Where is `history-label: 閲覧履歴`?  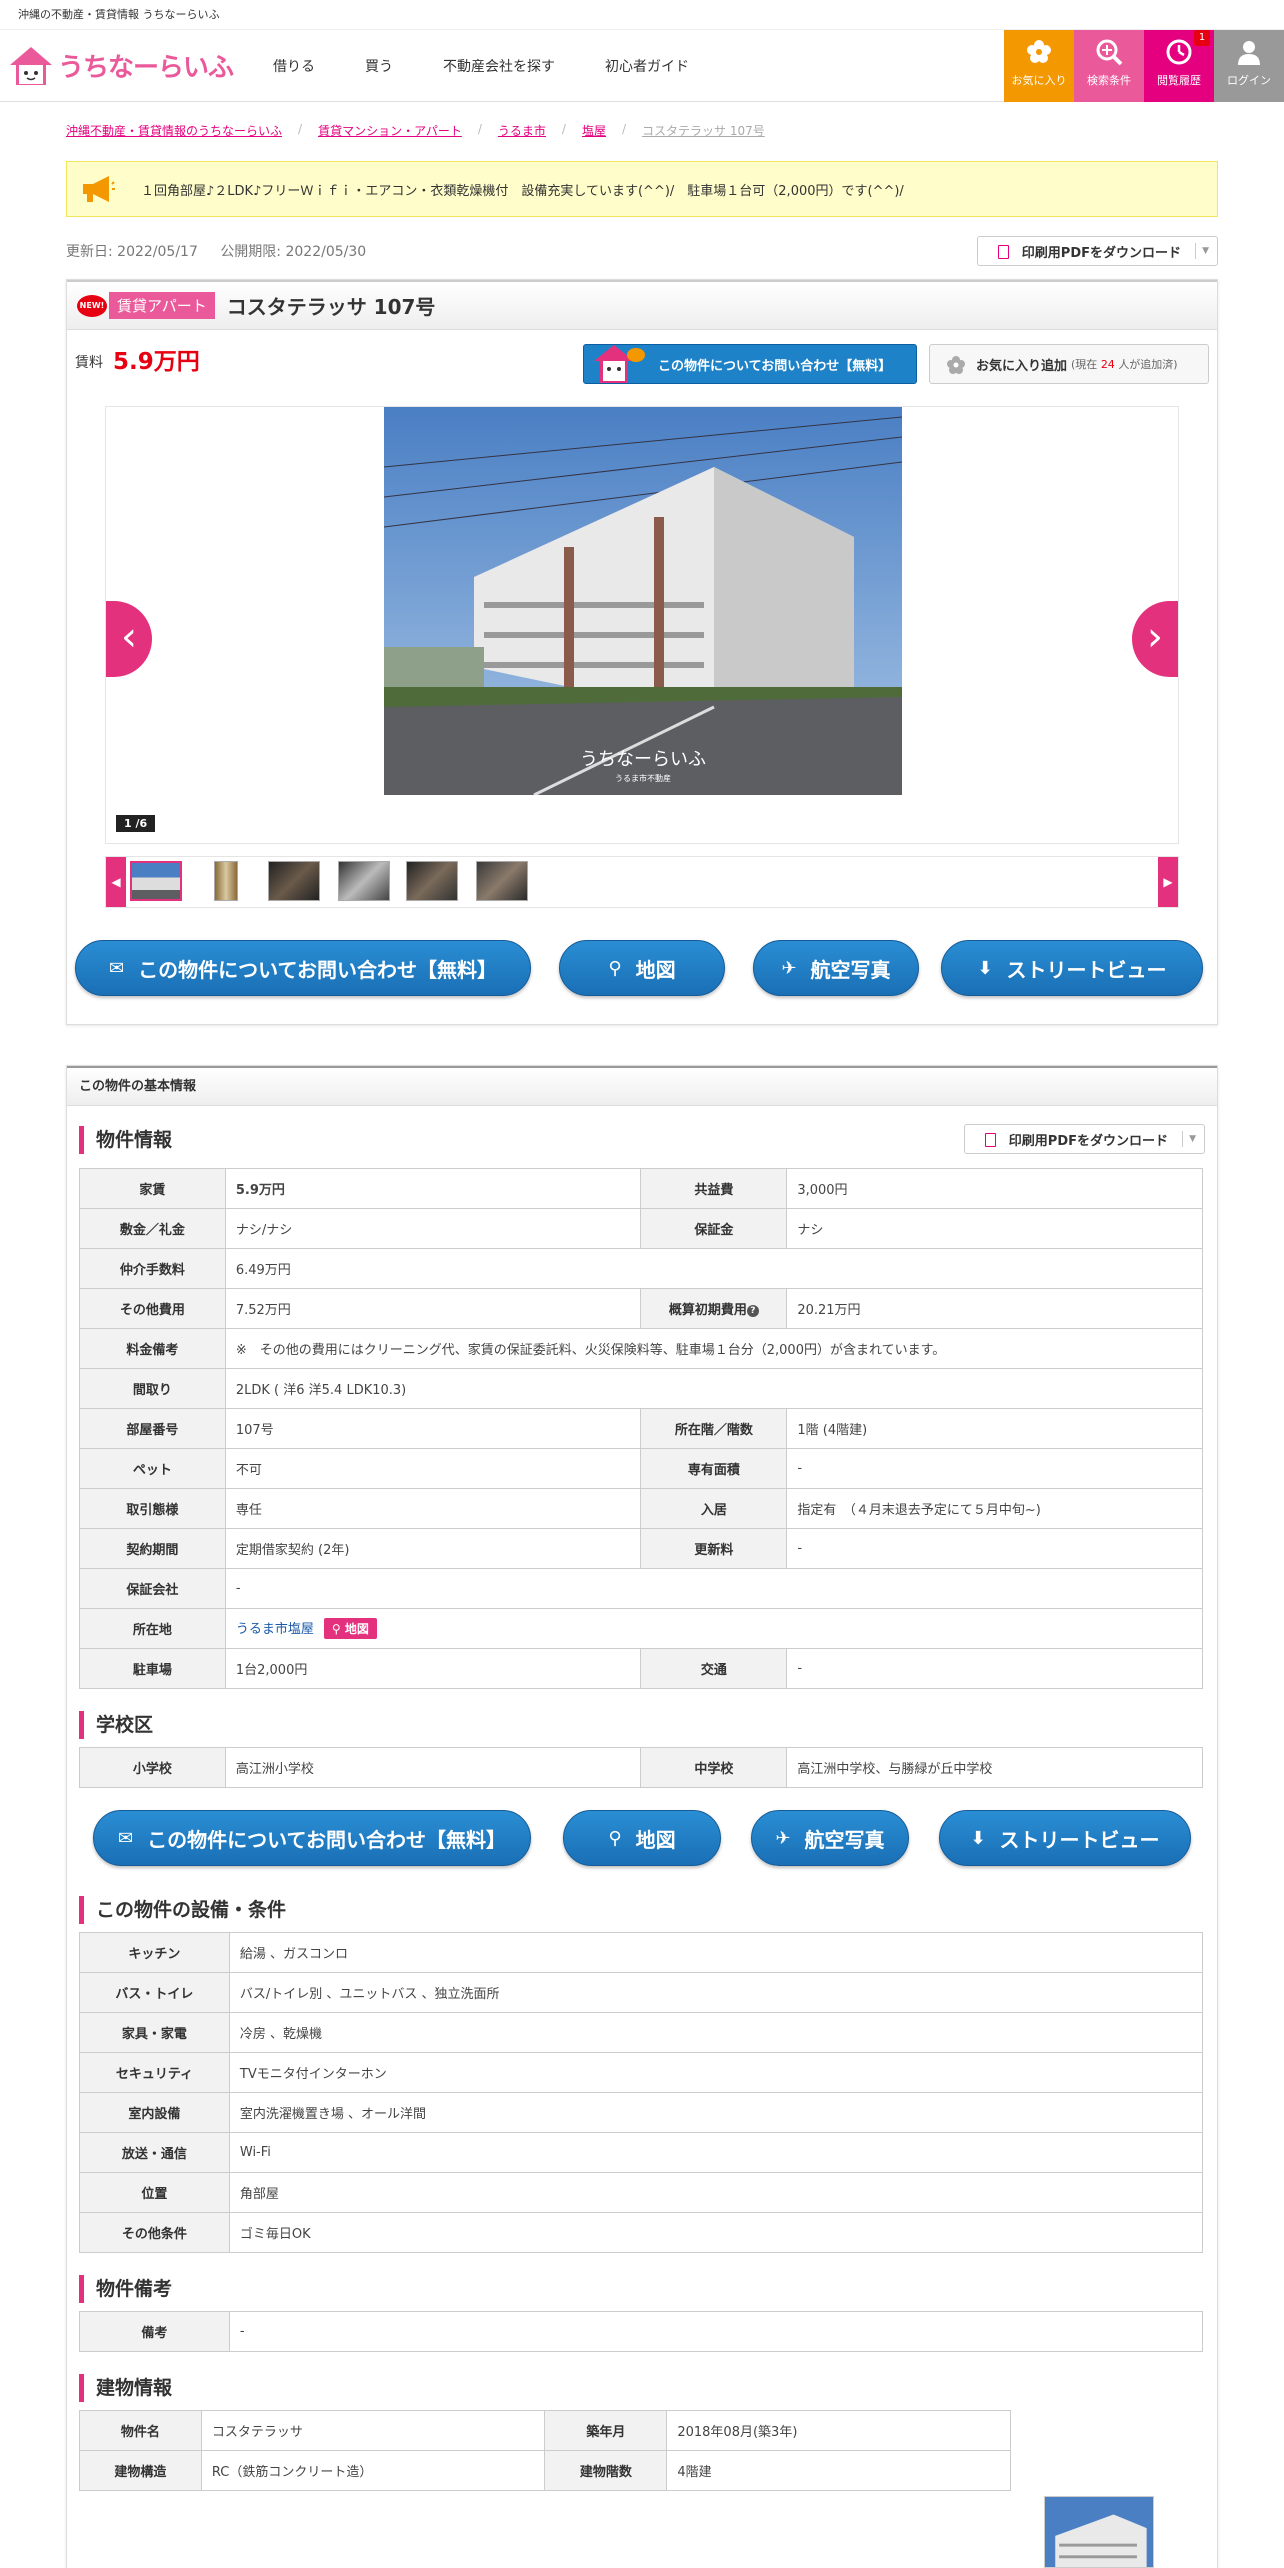 history-label: 閲覧履歴 is located at coordinates (1179, 80).